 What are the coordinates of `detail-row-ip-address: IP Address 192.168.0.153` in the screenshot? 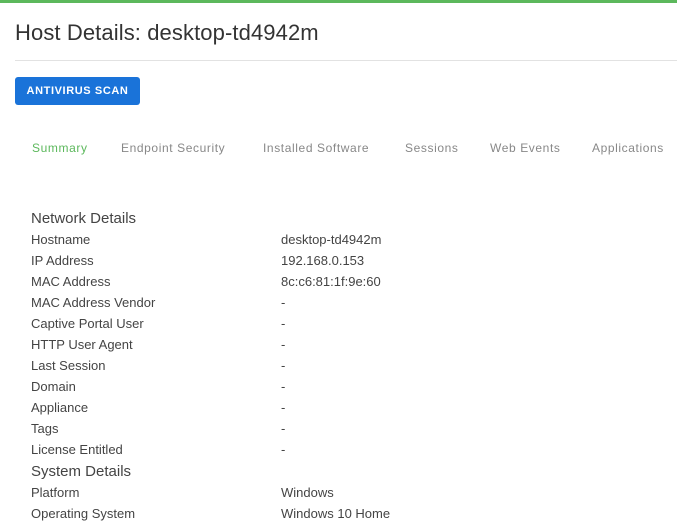 It's located at (341, 263).